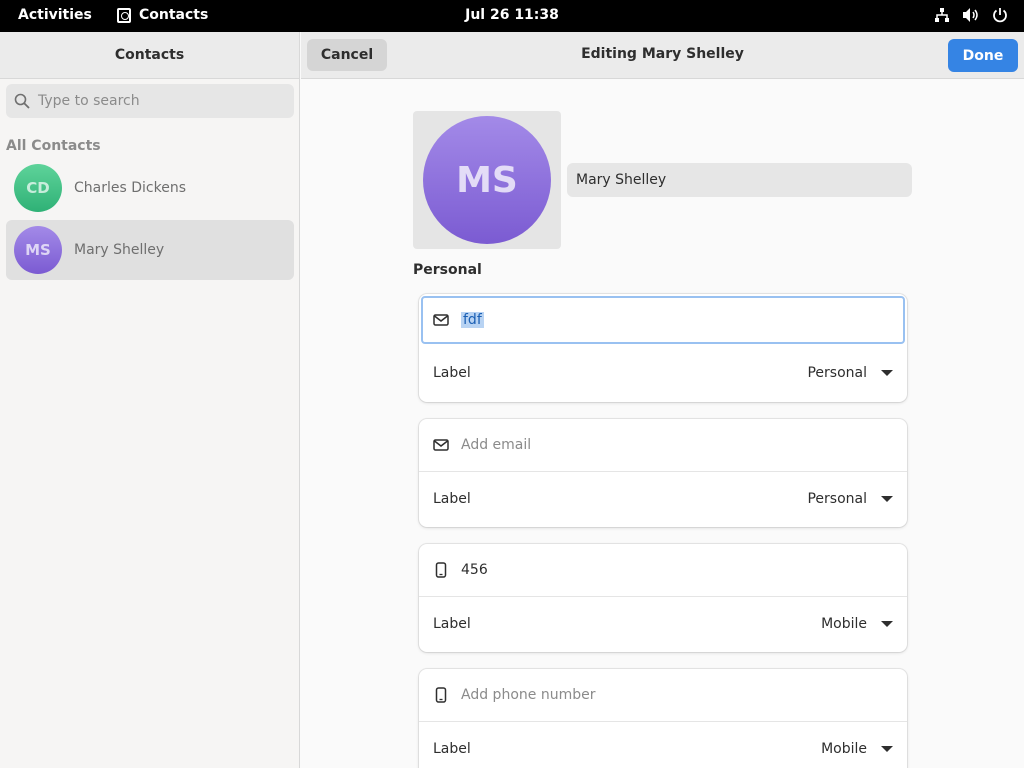  What do you see at coordinates (983, 55) in the screenshot?
I see `done-button: Done` at bounding box center [983, 55].